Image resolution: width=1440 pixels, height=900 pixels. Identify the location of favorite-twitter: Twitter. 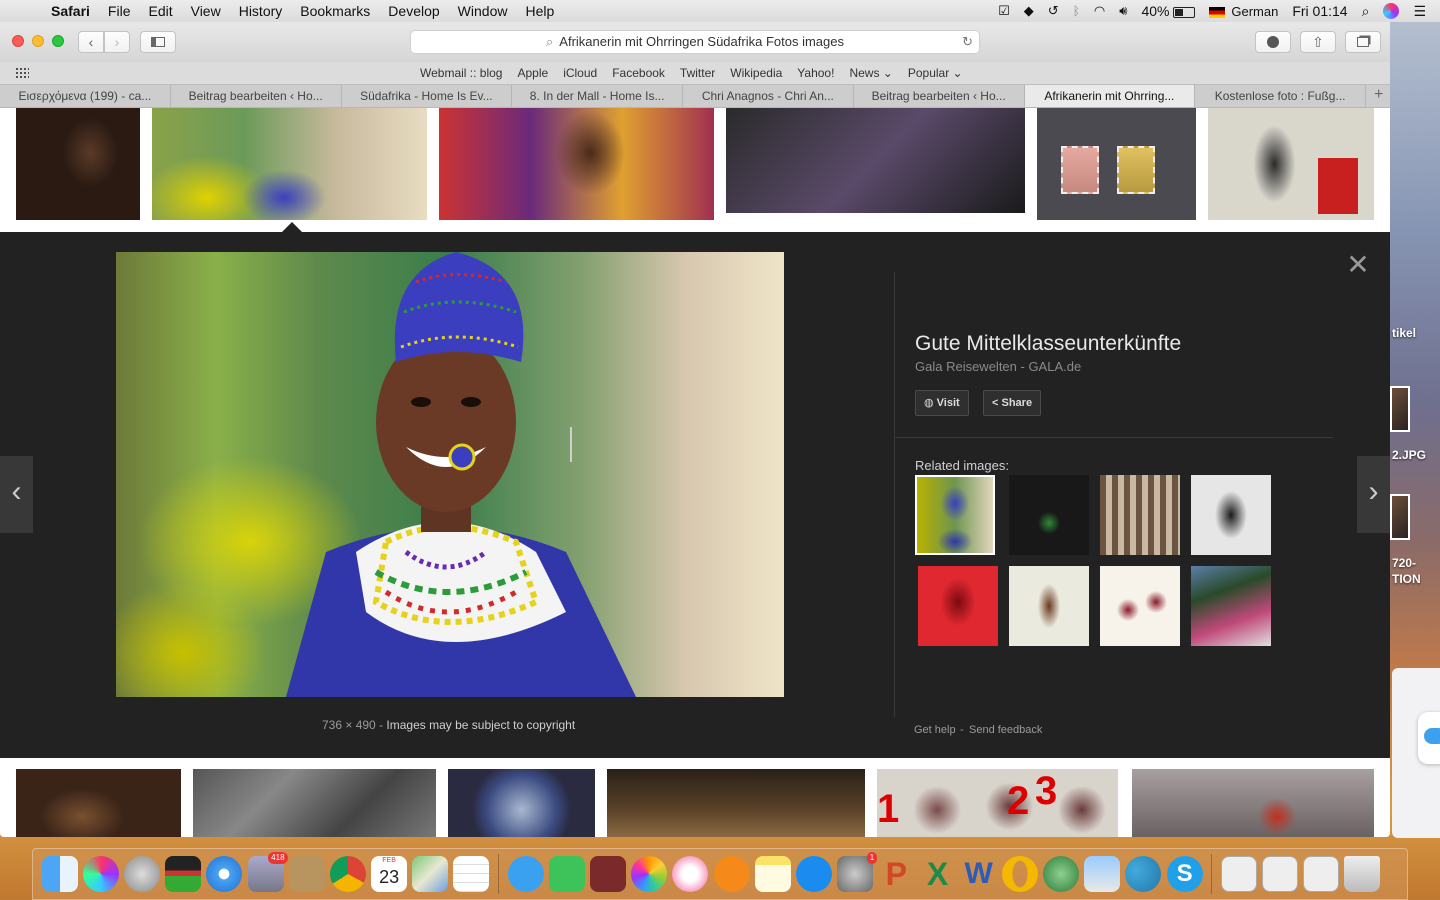
(697, 73).